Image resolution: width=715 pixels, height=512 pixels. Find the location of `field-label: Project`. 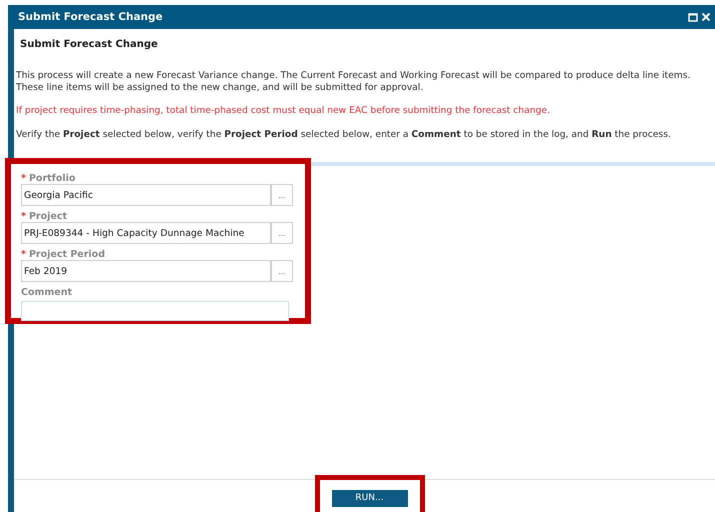

field-label: Project is located at coordinates (48, 216).